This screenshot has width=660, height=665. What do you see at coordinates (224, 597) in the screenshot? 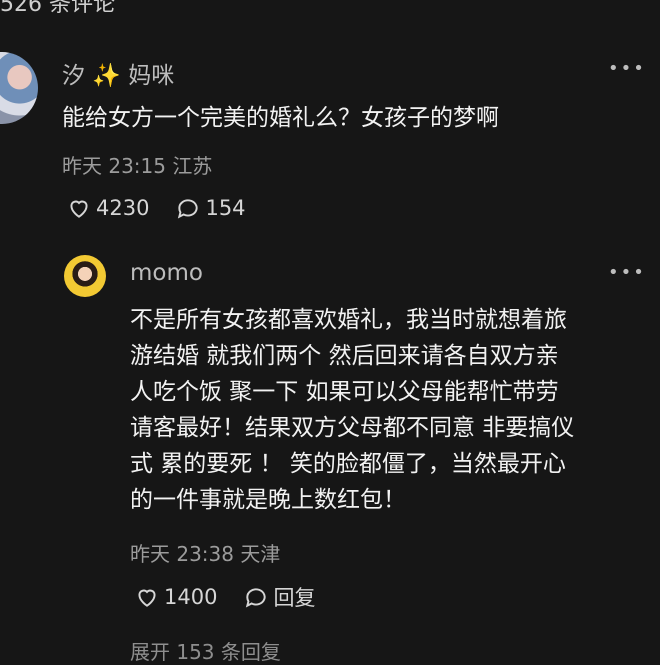
I see `comment-actions: 1400 回复` at bounding box center [224, 597].